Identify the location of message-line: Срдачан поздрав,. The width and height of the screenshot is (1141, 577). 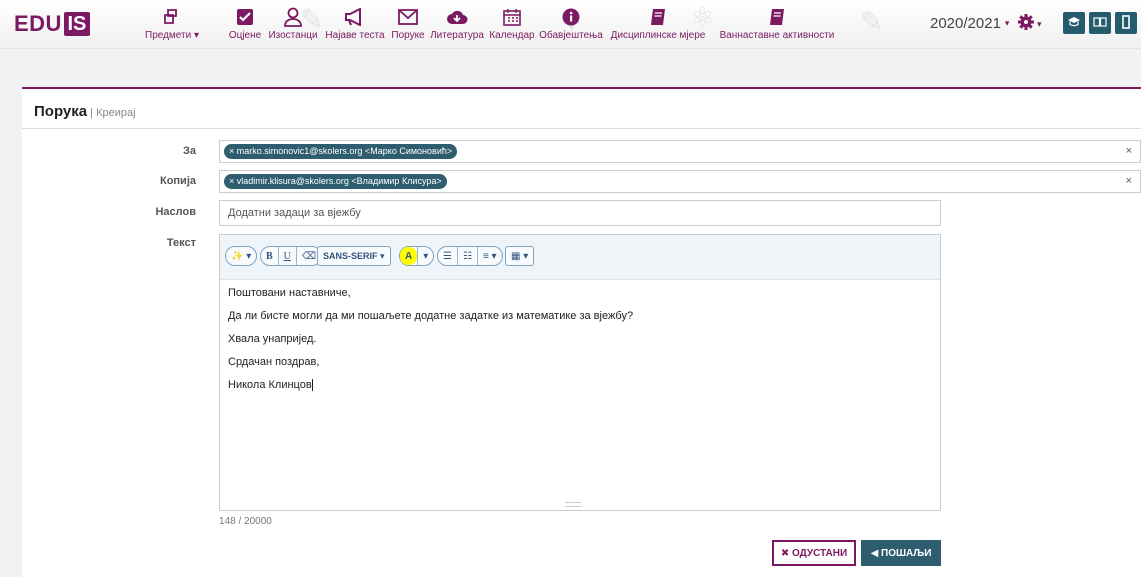
(274, 362).